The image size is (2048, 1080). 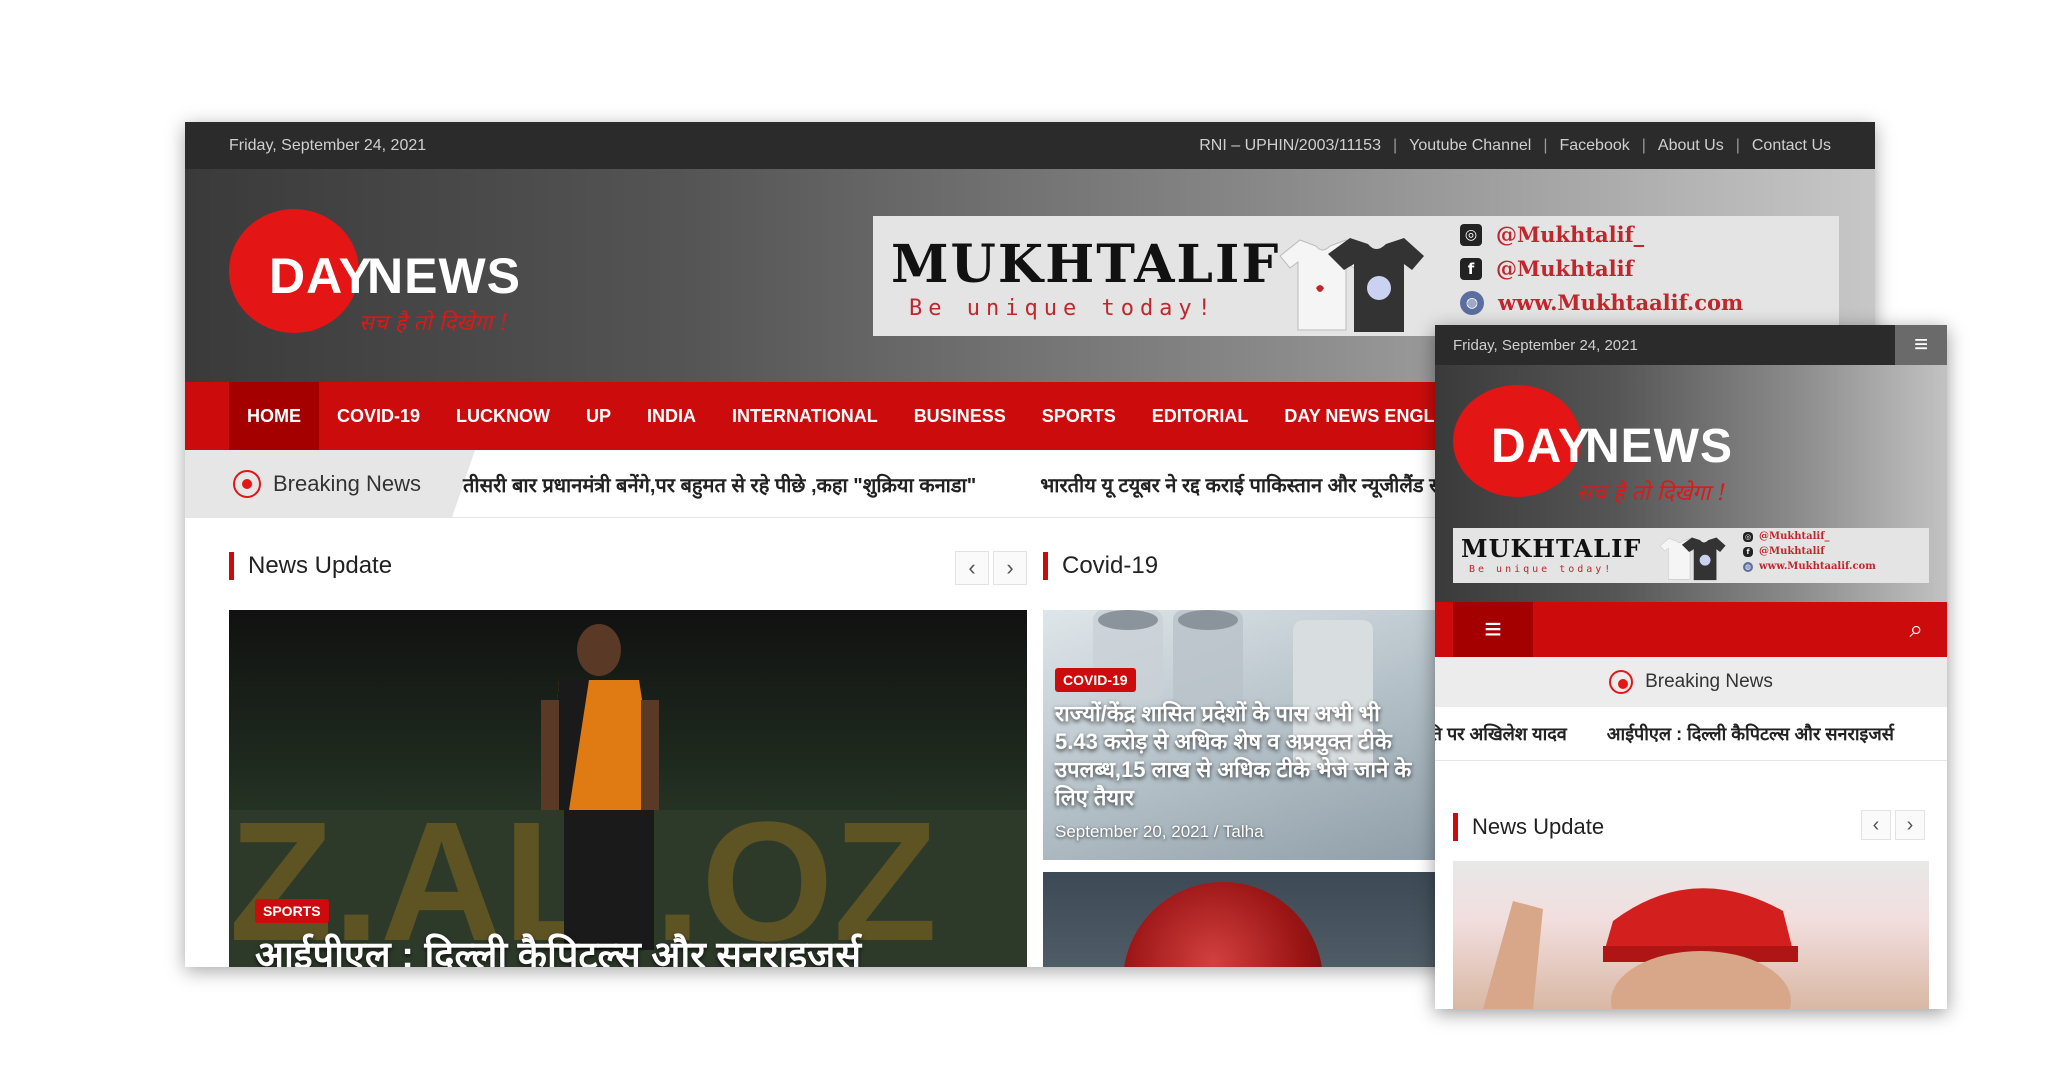 I want to click on nav-lucknow: LUCKNOW, so click(x=503, y=416).